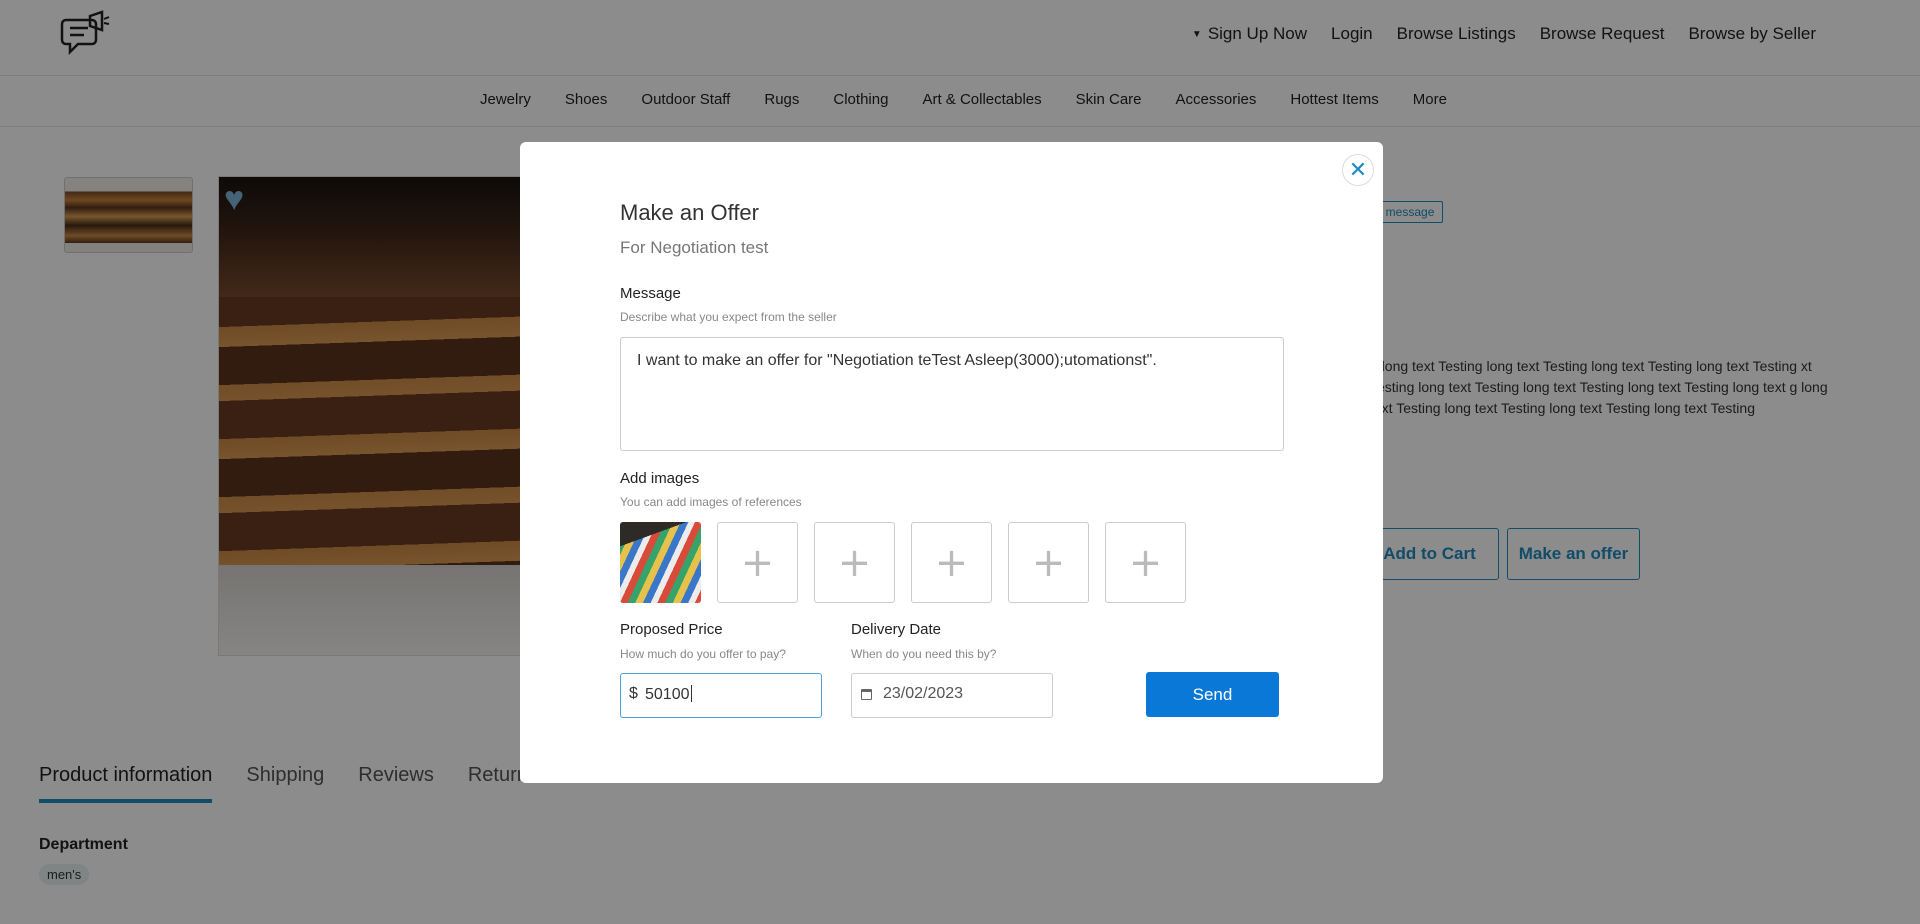 This screenshot has height=924, width=1920. I want to click on add-image-slot-5: +, so click(1145, 562).